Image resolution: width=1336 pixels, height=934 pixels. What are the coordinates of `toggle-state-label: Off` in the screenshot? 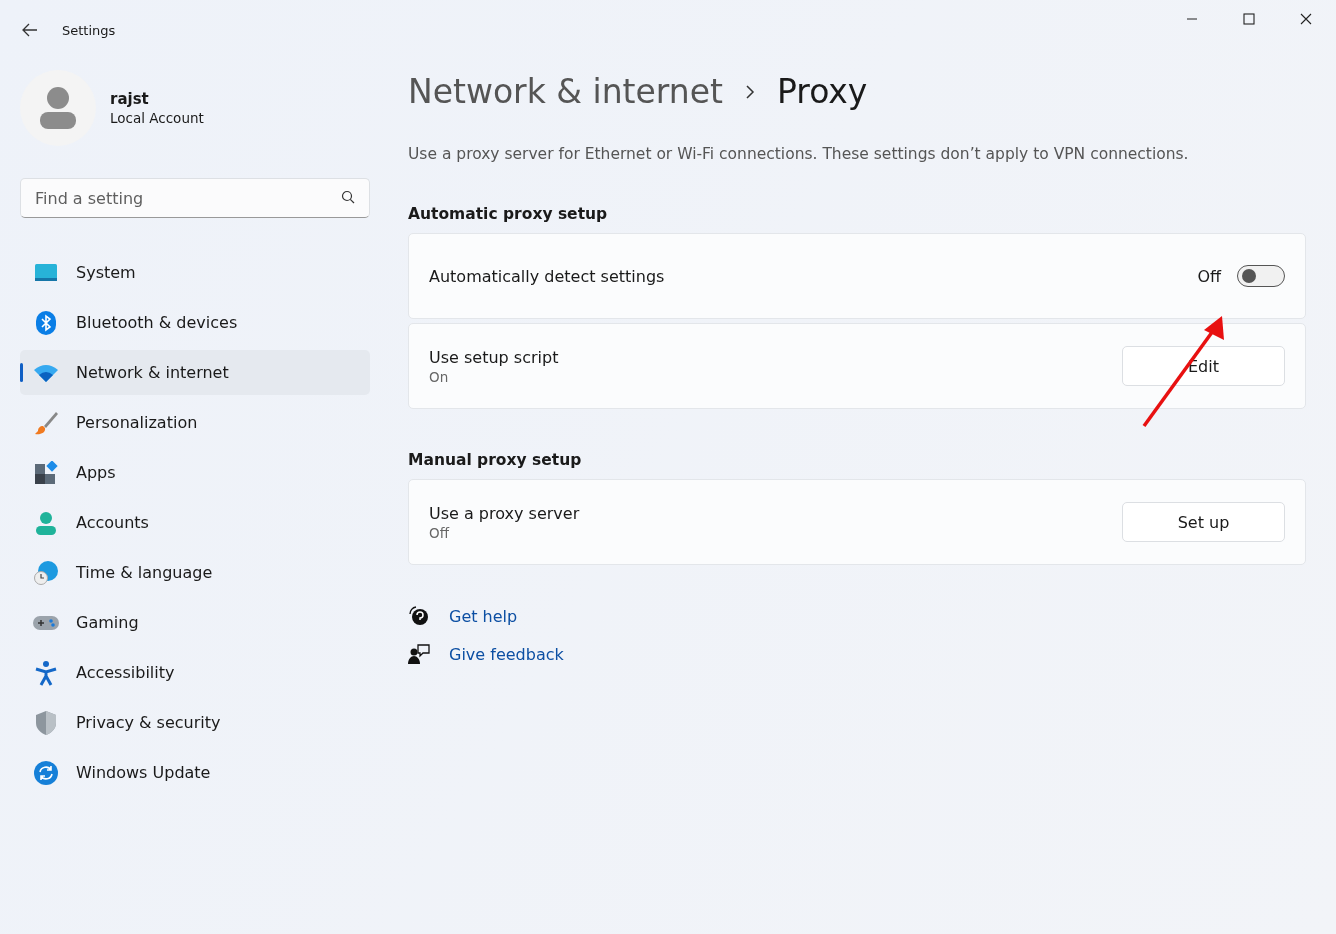 It's located at (1209, 276).